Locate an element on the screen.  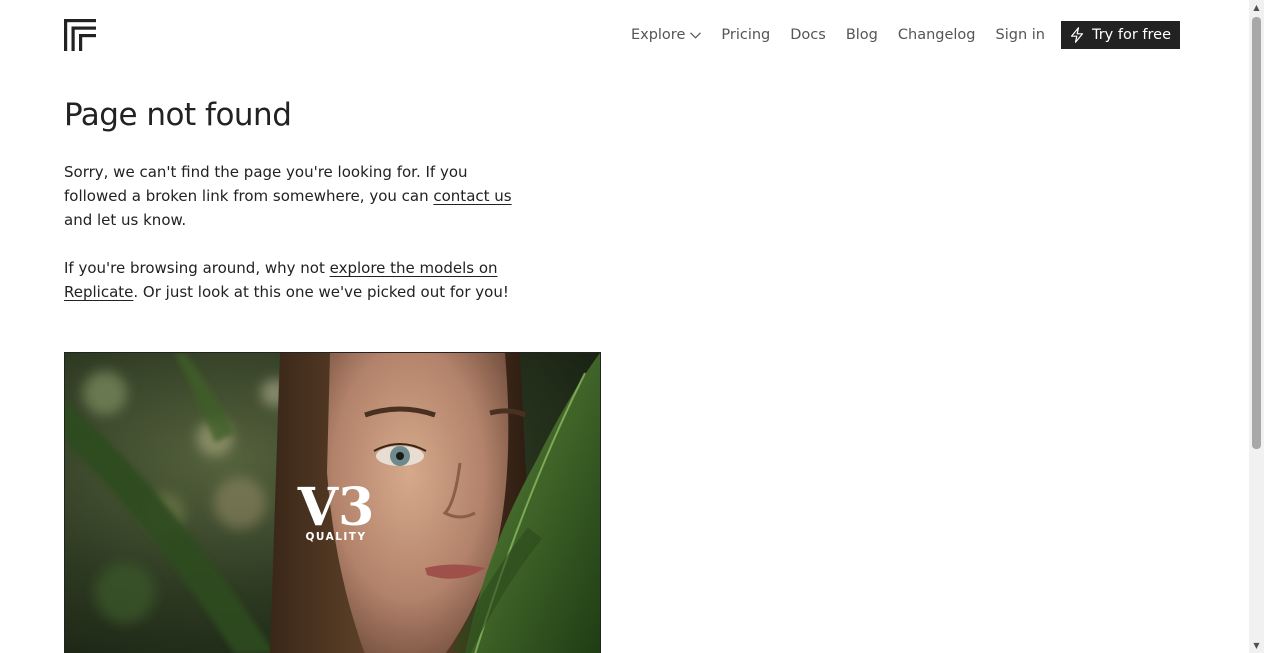
nav-changelog: Changelog is located at coordinates (937, 35).